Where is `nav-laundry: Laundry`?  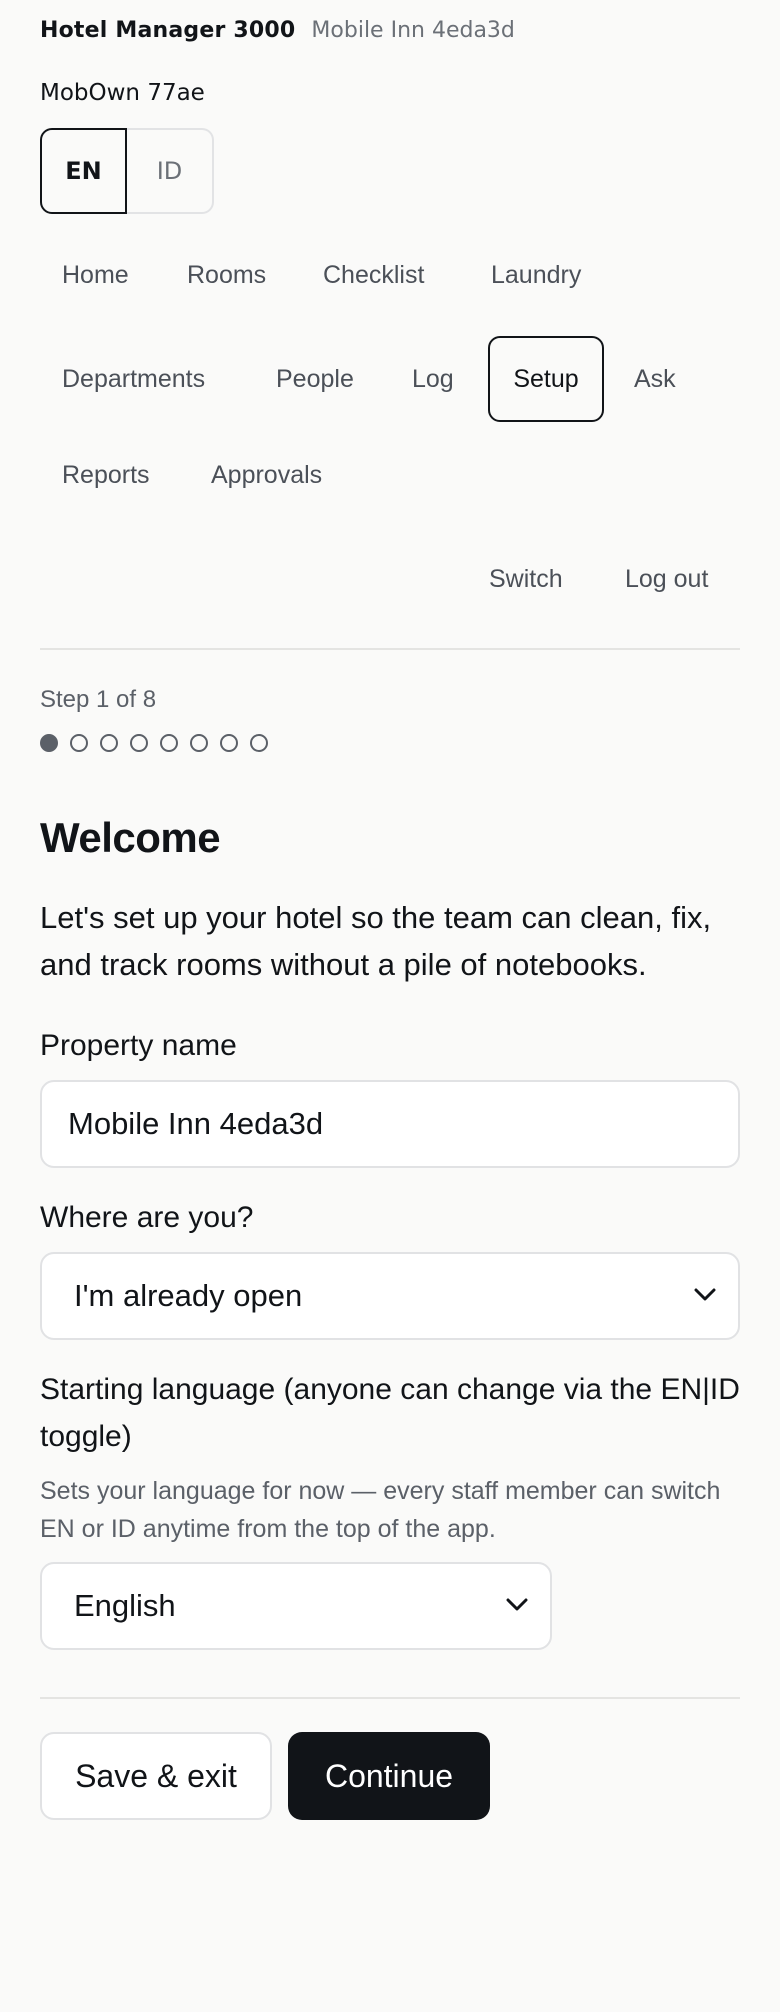
nav-laundry: Laundry is located at coordinates (536, 275).